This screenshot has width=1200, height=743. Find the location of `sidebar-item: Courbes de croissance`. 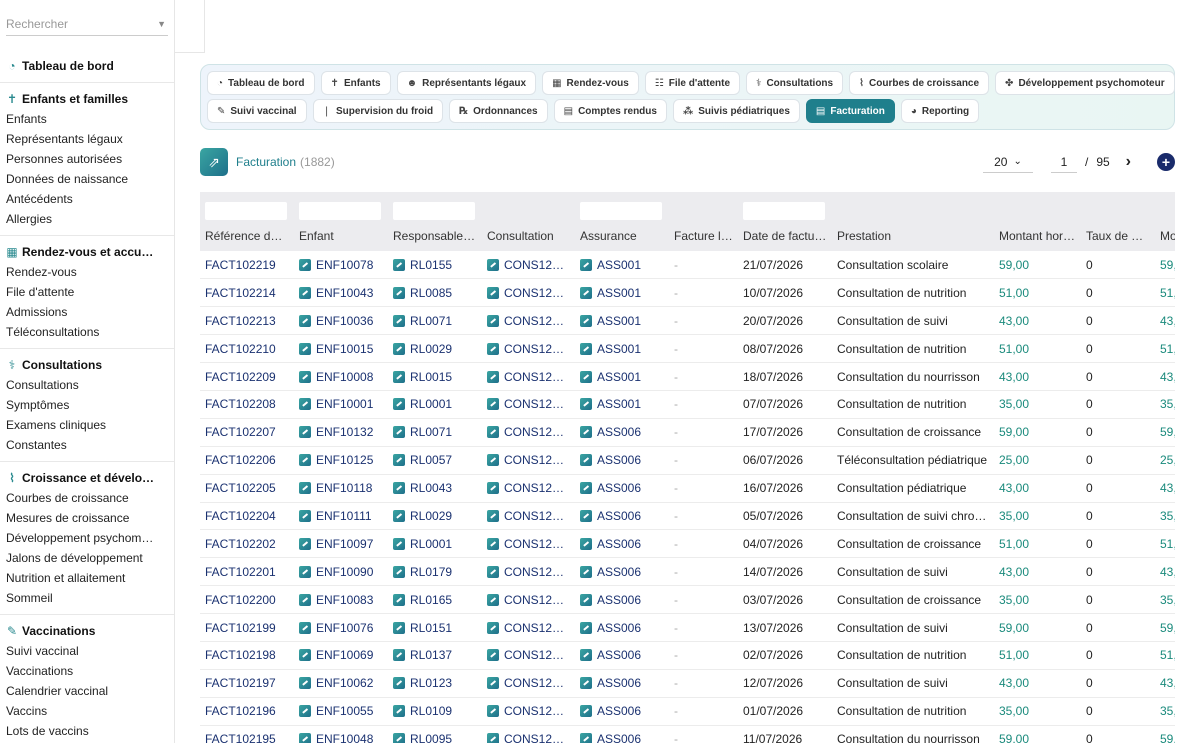

sidebar-item: Courbes de croissance is located at coordinates (87, 498).